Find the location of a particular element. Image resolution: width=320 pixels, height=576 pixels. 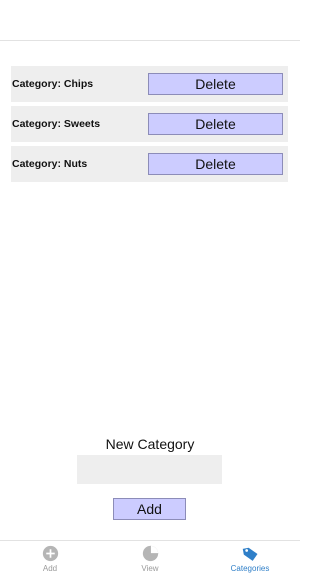

pie-chart-icon is located at coordinates (150, 553).